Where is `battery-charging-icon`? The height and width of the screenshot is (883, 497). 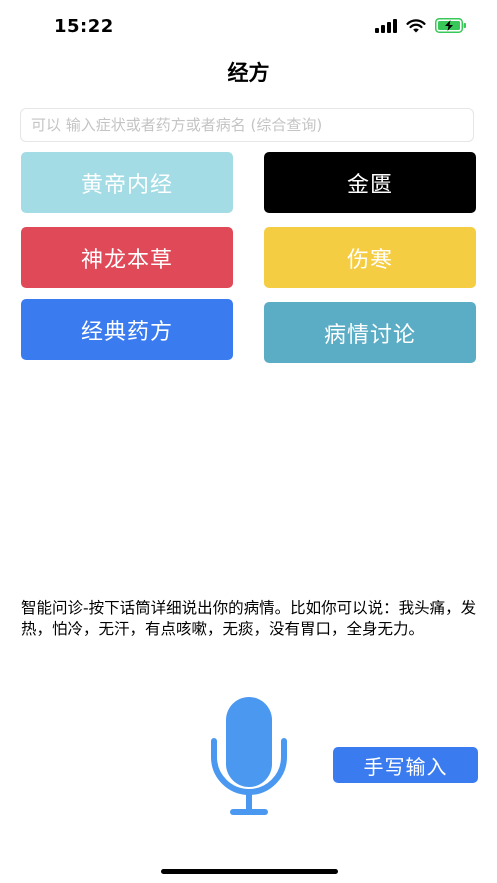
battery-charging-icon is located at coordinates (451, 27).